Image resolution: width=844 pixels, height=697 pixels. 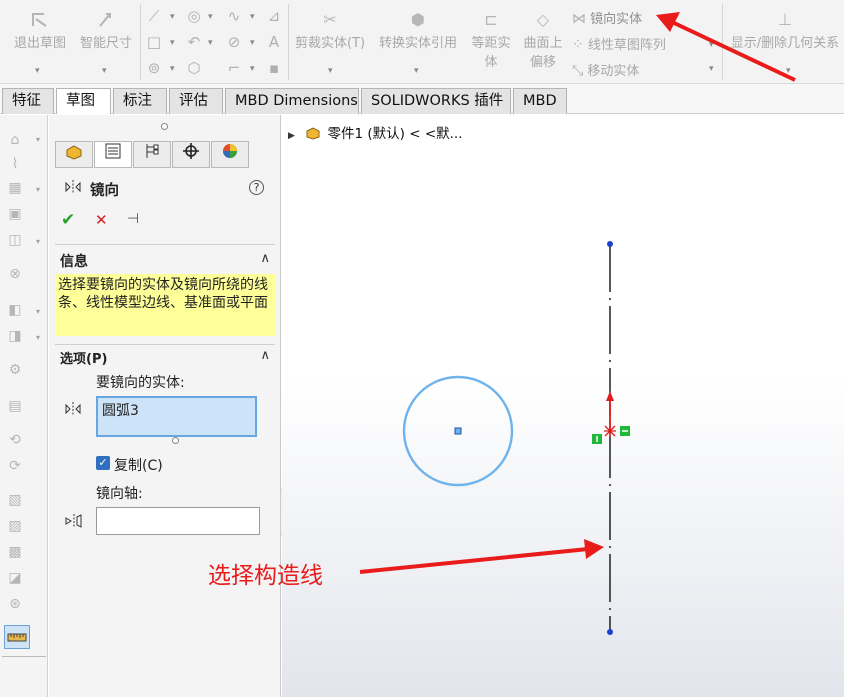 What do you see at coordinates (165, 244) in the screenshot?
I see `section-divider` at bounding box center [165, 244].